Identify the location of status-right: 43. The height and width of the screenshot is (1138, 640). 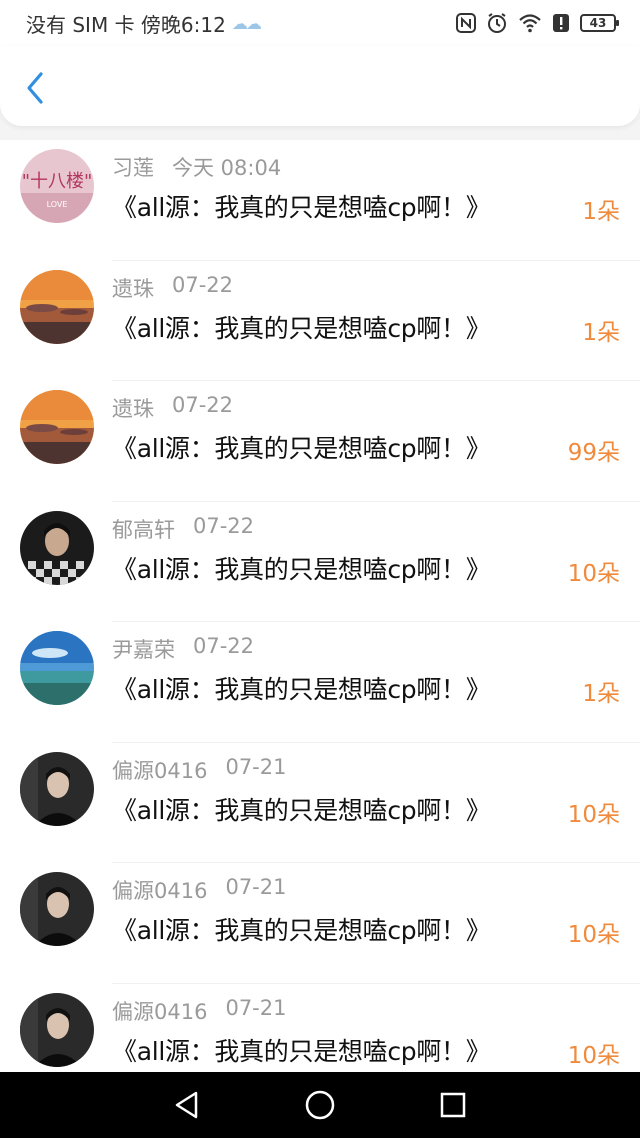
(537, 23).